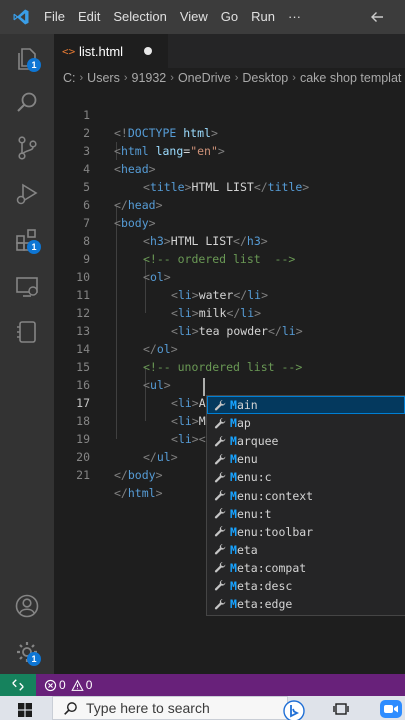 The image size is (405, 720). I want to click on back-button, so click(387, 17).